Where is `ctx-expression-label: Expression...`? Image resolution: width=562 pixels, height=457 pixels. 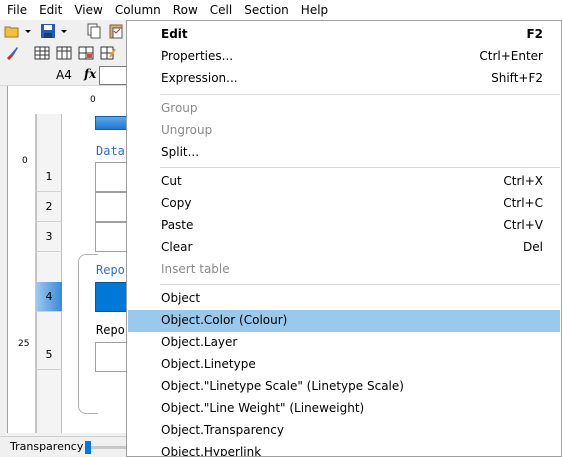
ctx-expression-label: Expression... is located at coordinates (199, 78).